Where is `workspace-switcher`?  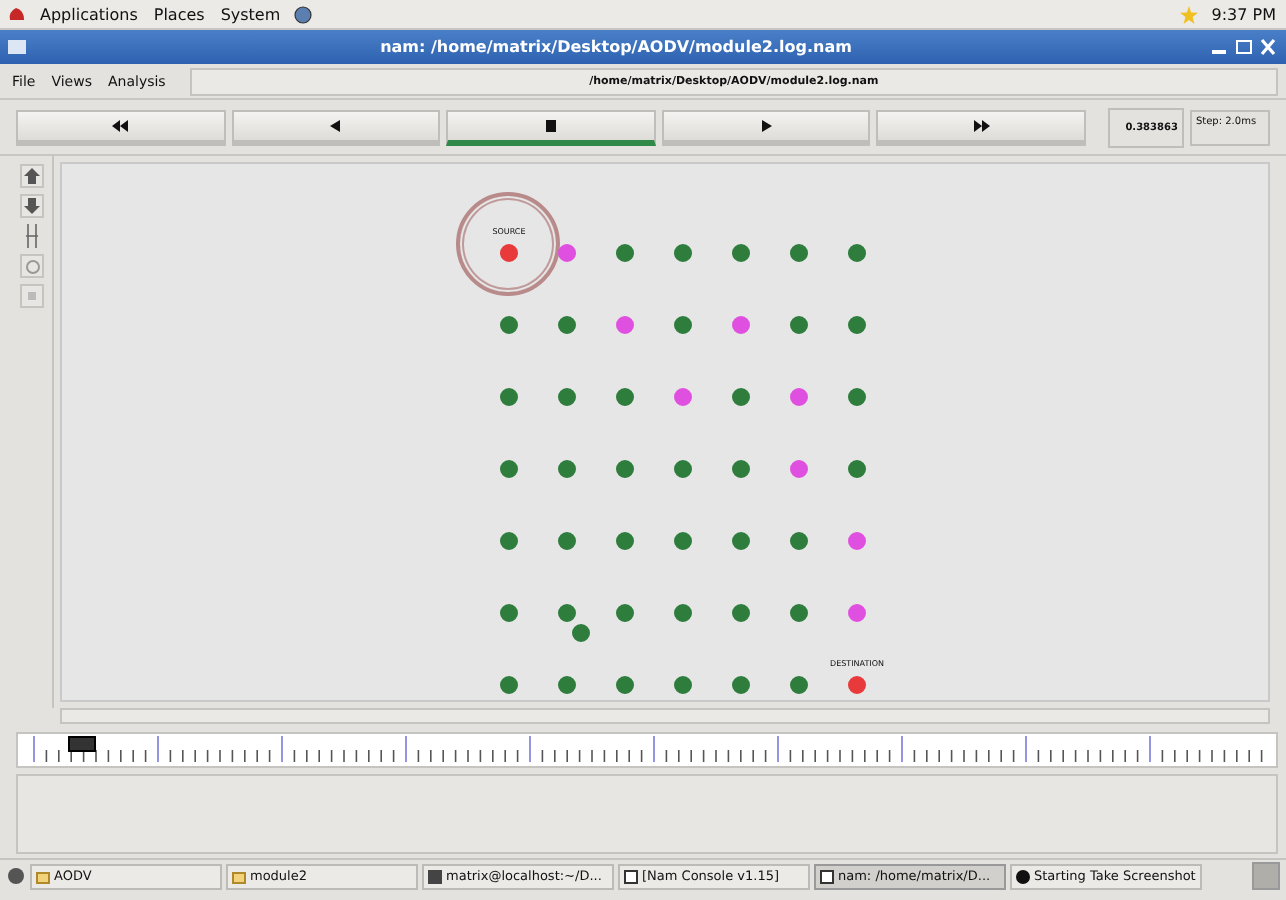 workspace-switcher is located at coordinates (1266, 876).